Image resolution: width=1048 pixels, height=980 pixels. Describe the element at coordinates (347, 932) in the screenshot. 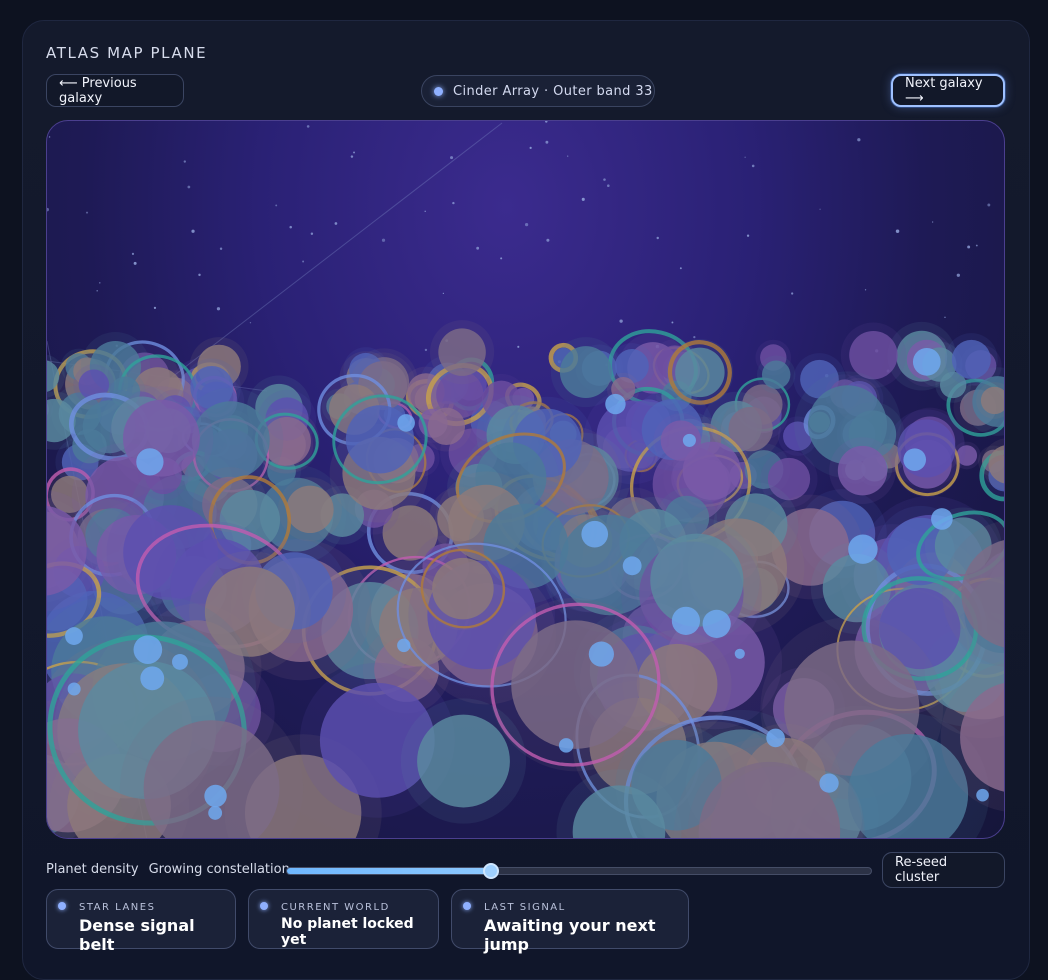

I see `card-value: No planet locked yet` at that location.